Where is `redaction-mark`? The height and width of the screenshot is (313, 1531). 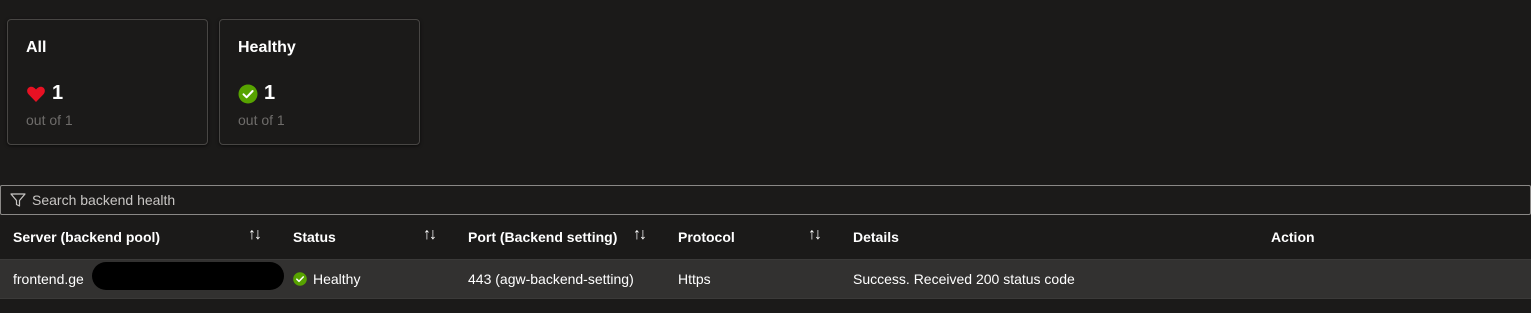 redaction-mark is located at coordinates (188, 276).